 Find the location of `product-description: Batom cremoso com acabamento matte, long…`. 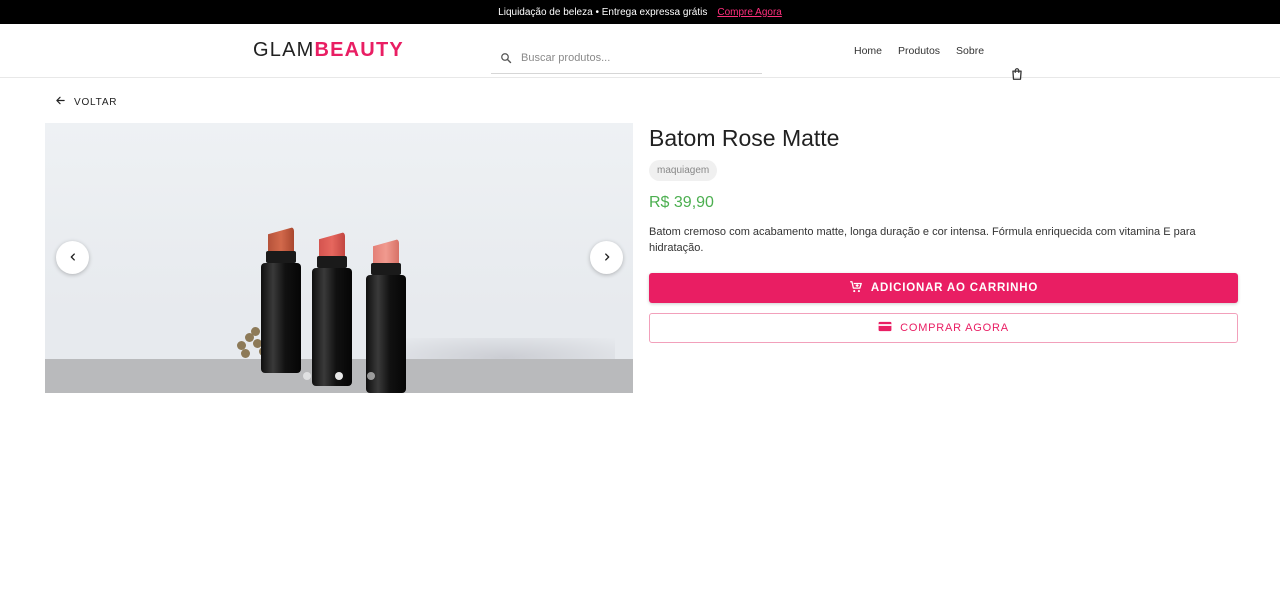

product-description: Batom cremoso com acabamento matte, long… is located at coordinates (922, 240).